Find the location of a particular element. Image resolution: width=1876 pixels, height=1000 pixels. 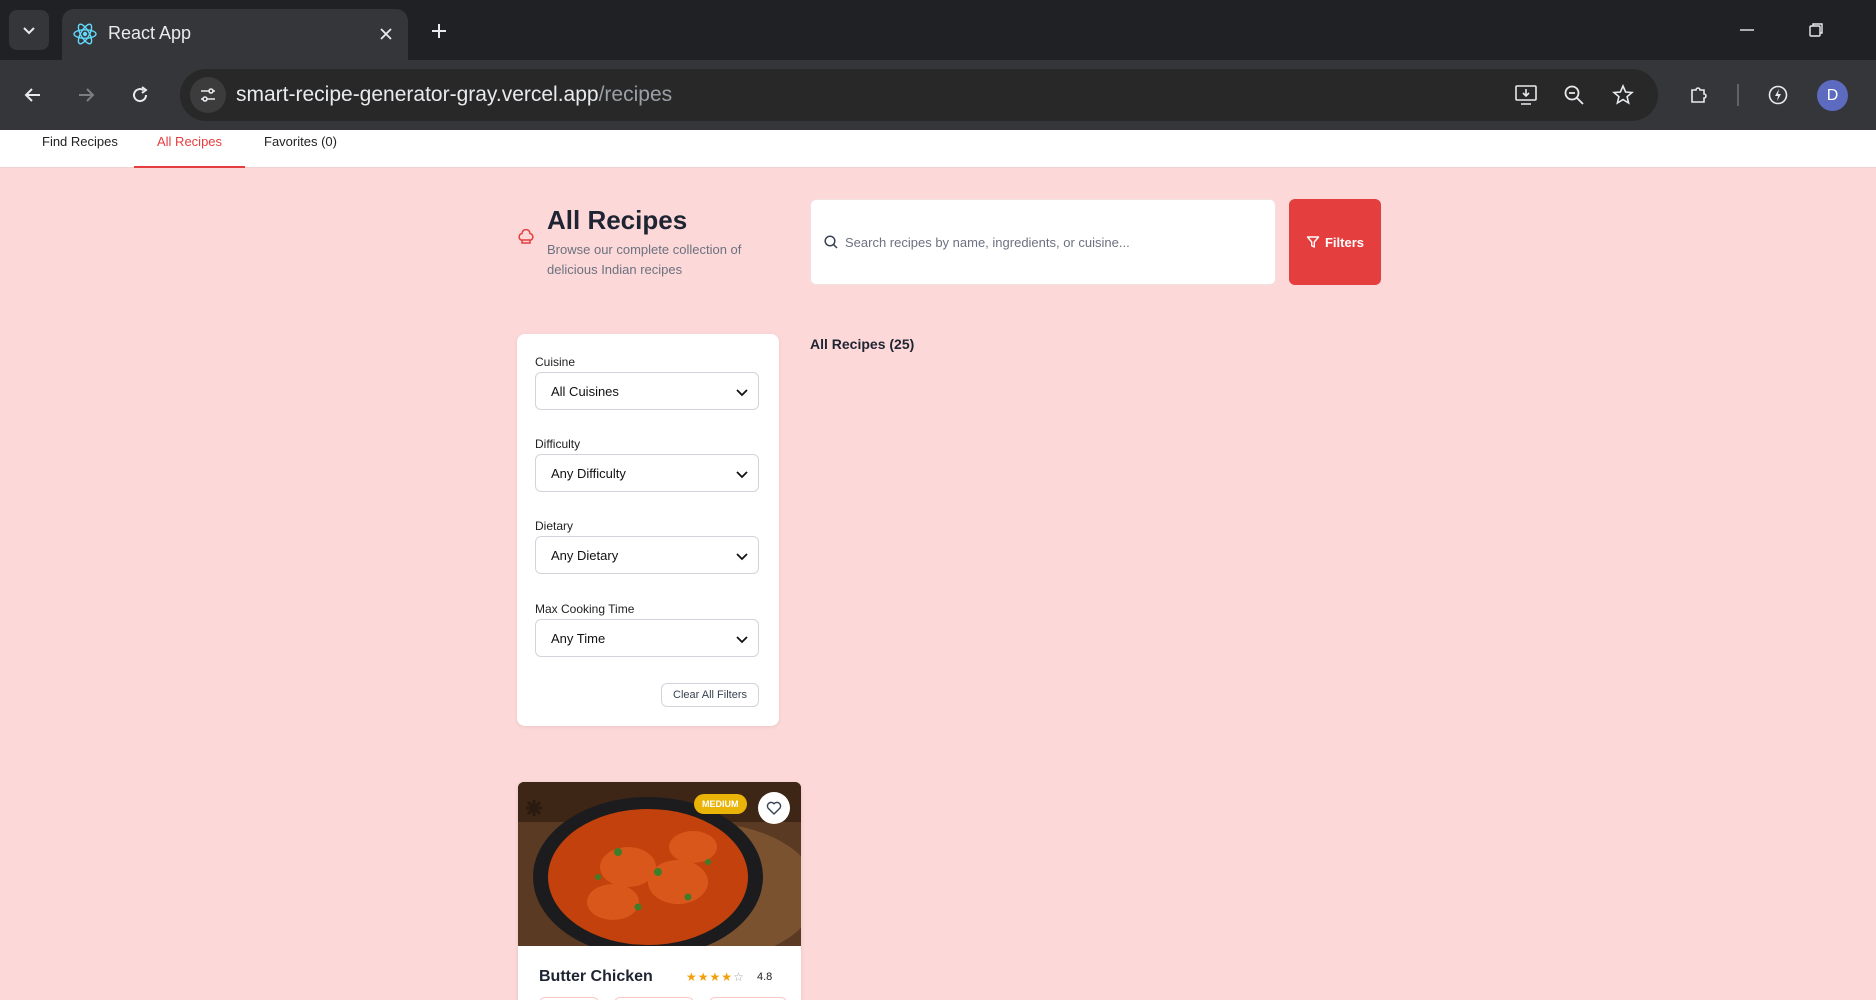

cuisine-select: All Cuisines is located at coordinates (647, 391).